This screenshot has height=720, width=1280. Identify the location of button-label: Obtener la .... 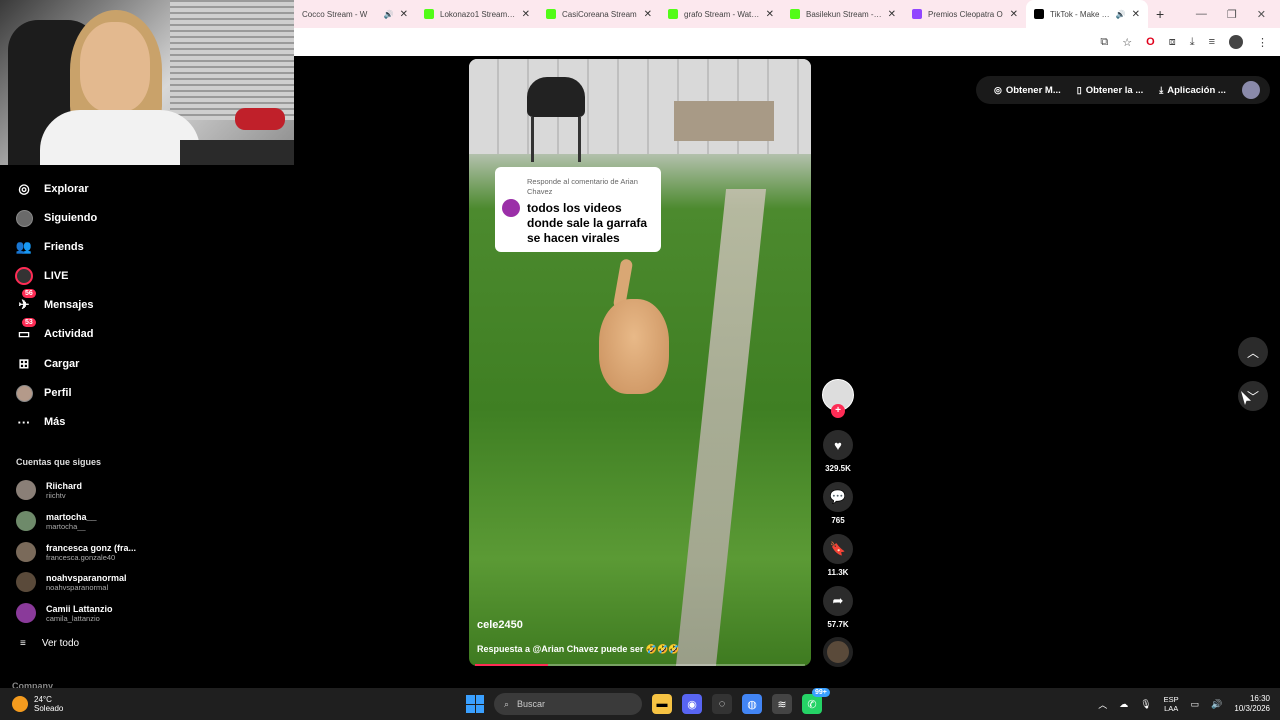
(1114, 90).